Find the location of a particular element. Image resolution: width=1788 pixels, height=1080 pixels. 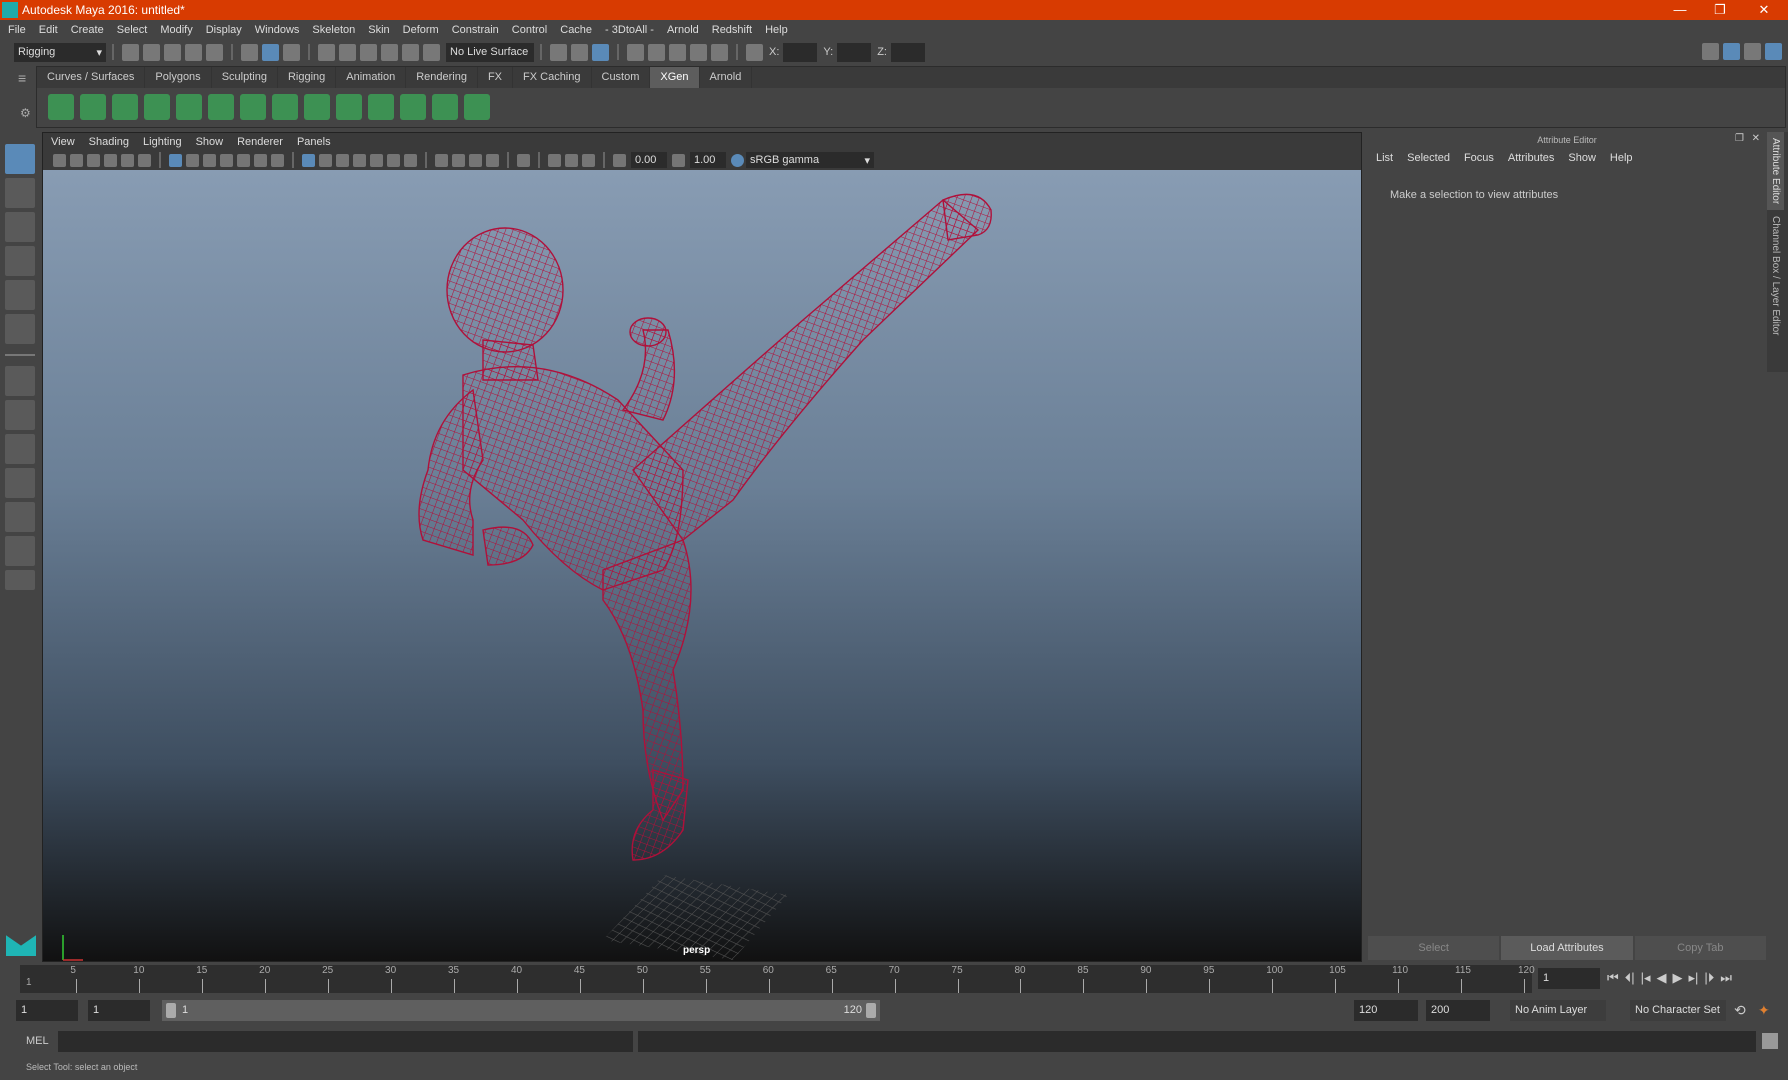

outliner-layout-icon is located at coordinates (20, 517).